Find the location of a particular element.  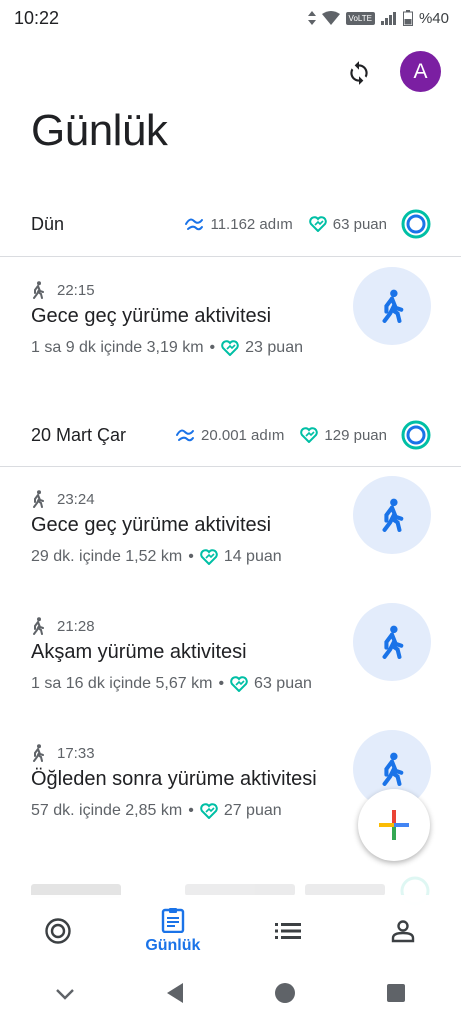

points-count: 63 puan is located at coordinates (359, 224).